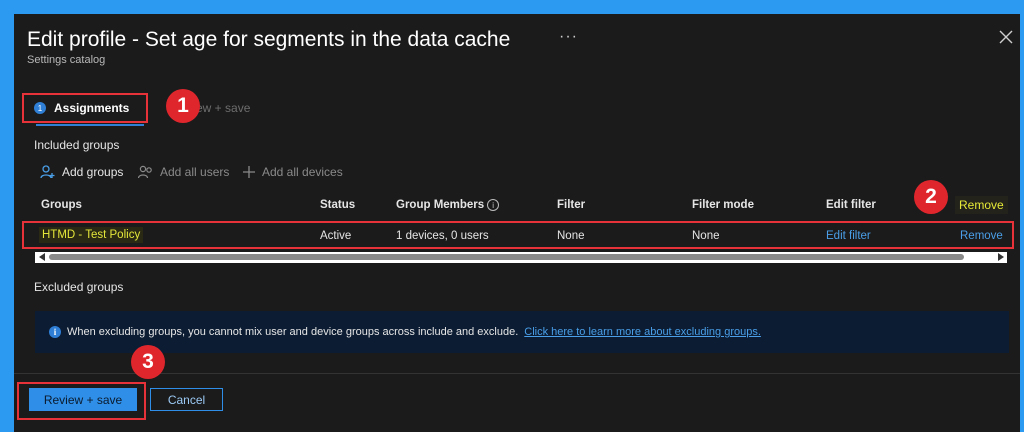 Image resolution: width=1024 pixels, height=432 pixels. What do you see at coordinates (148, 362) in the screenshot?
I see `callout-badge-3: 3` at bounding box center [148, 362].